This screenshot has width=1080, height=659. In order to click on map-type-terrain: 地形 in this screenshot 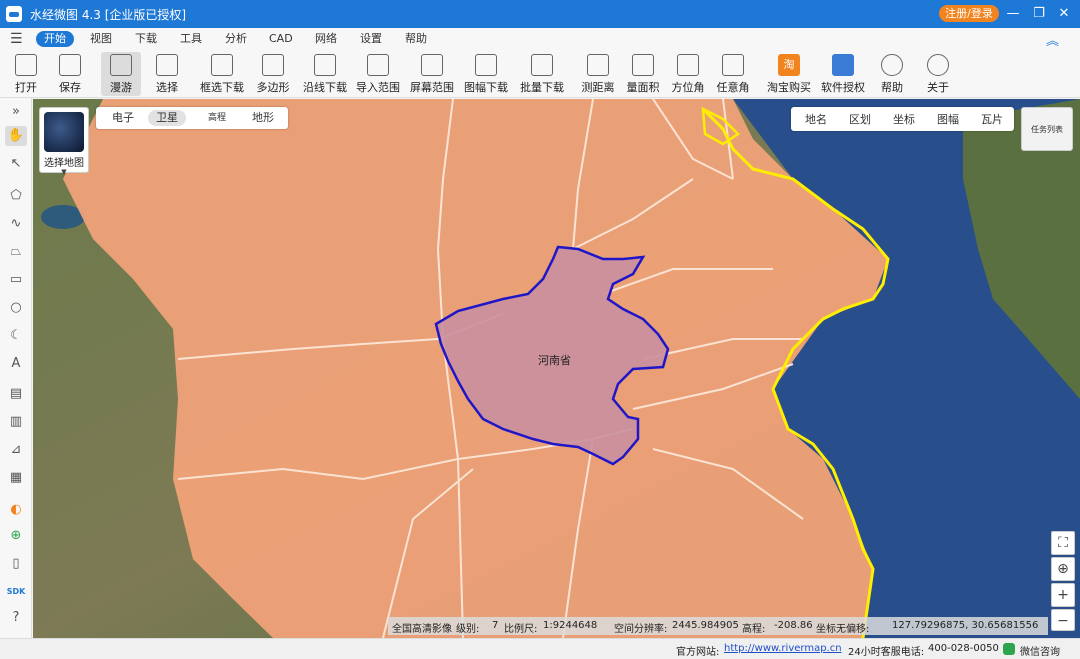, I will do `click(263, 118)`.